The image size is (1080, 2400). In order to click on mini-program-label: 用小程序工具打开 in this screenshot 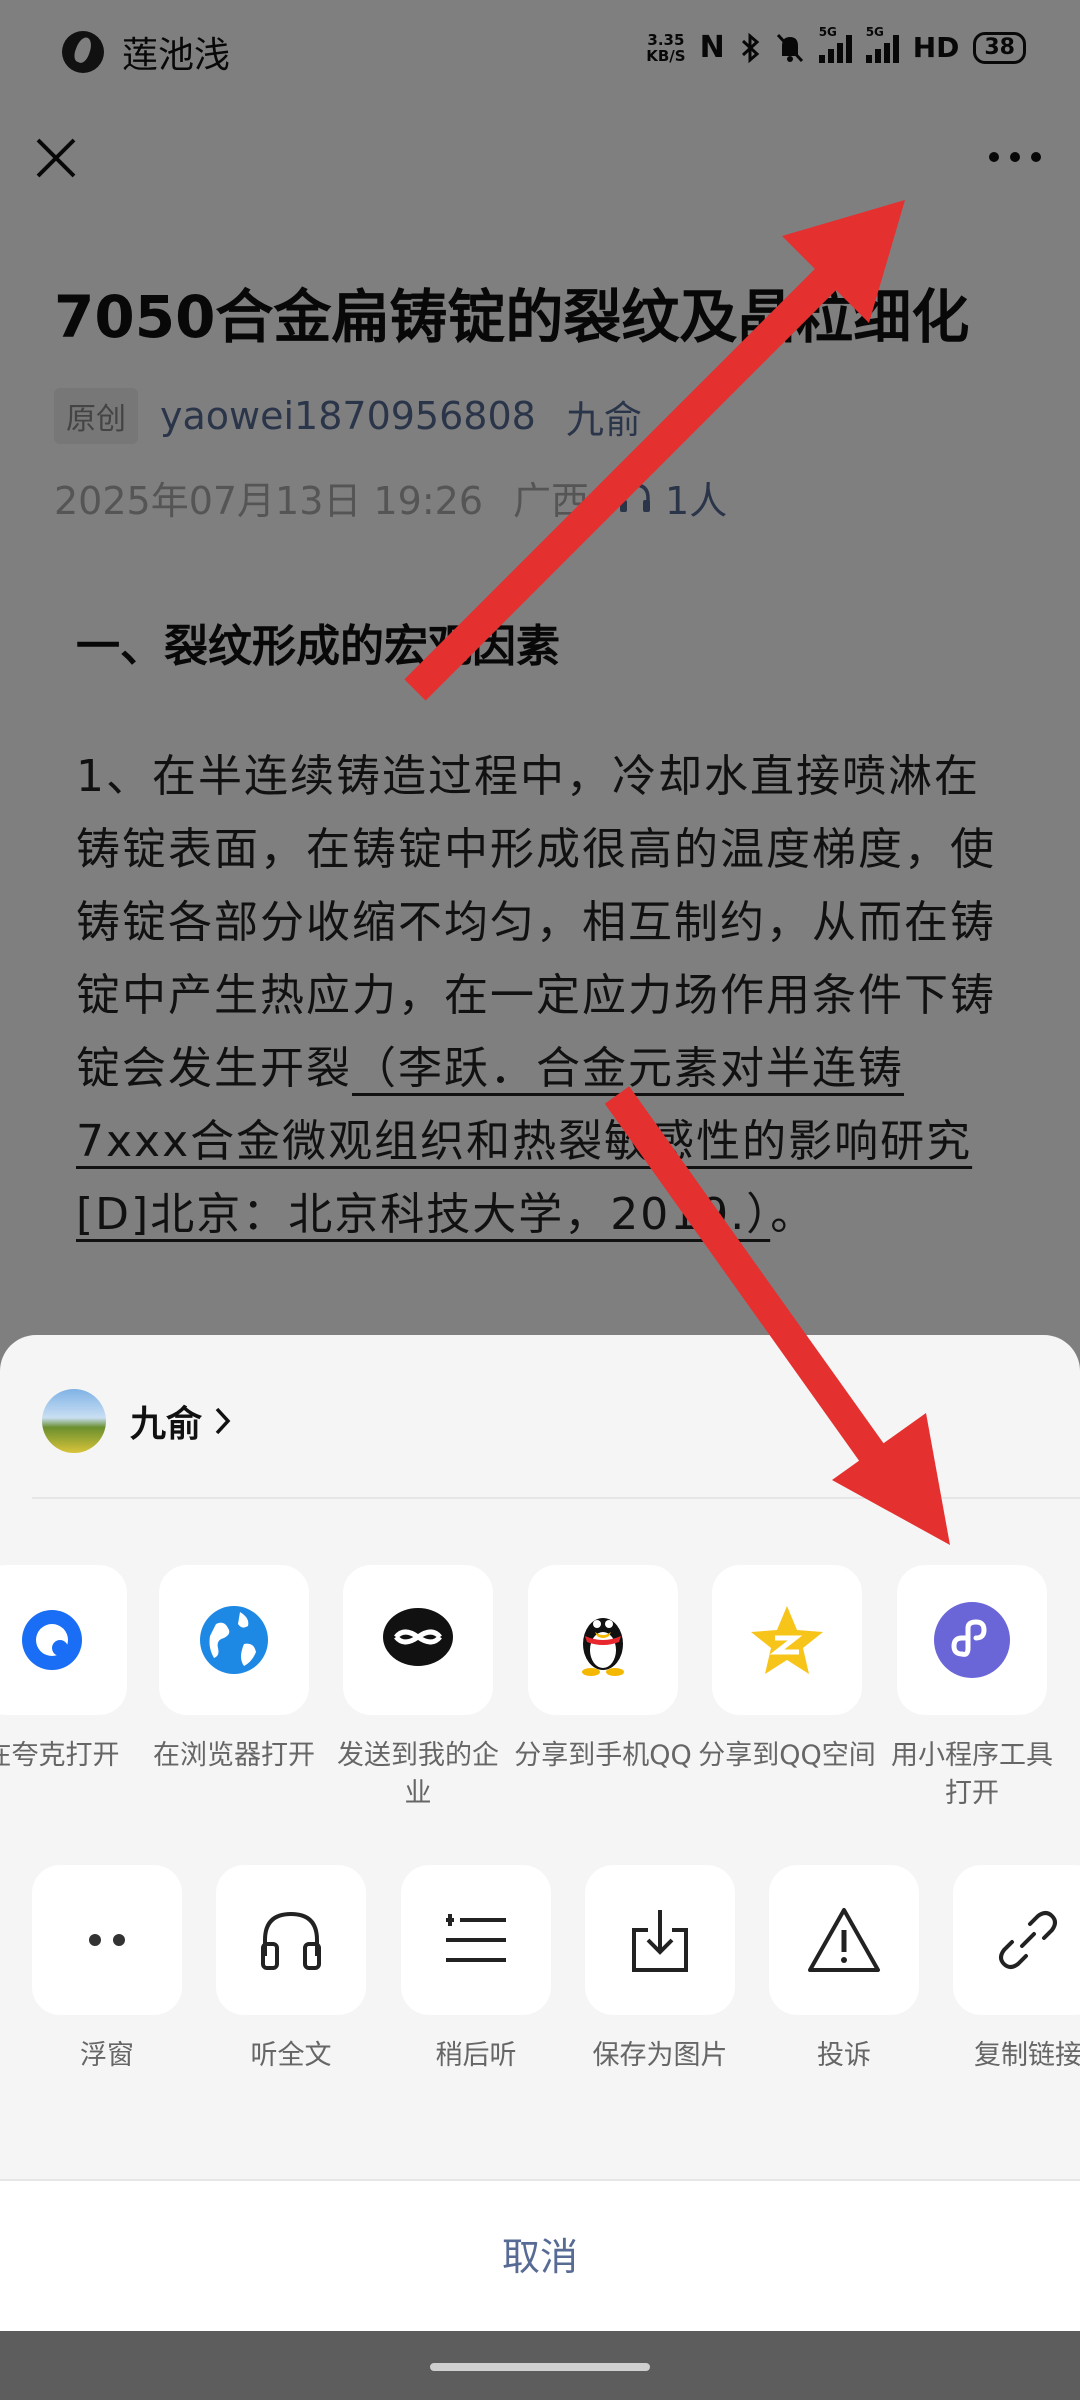, I will do `click(972, 1774)`.